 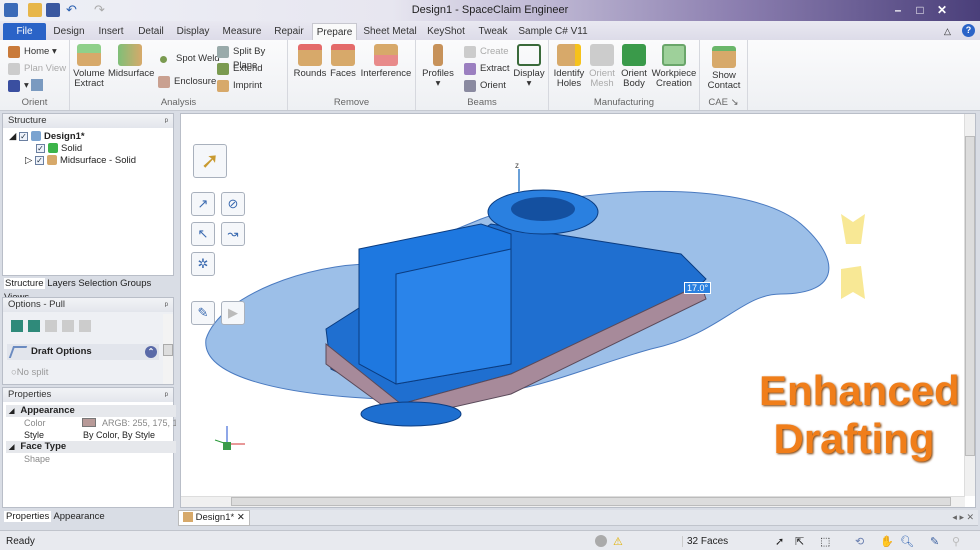 What do you see at coordinates (203, 204) in the screenshot?
I see `direction-tool: ↗` at bounding box center [203, 204].